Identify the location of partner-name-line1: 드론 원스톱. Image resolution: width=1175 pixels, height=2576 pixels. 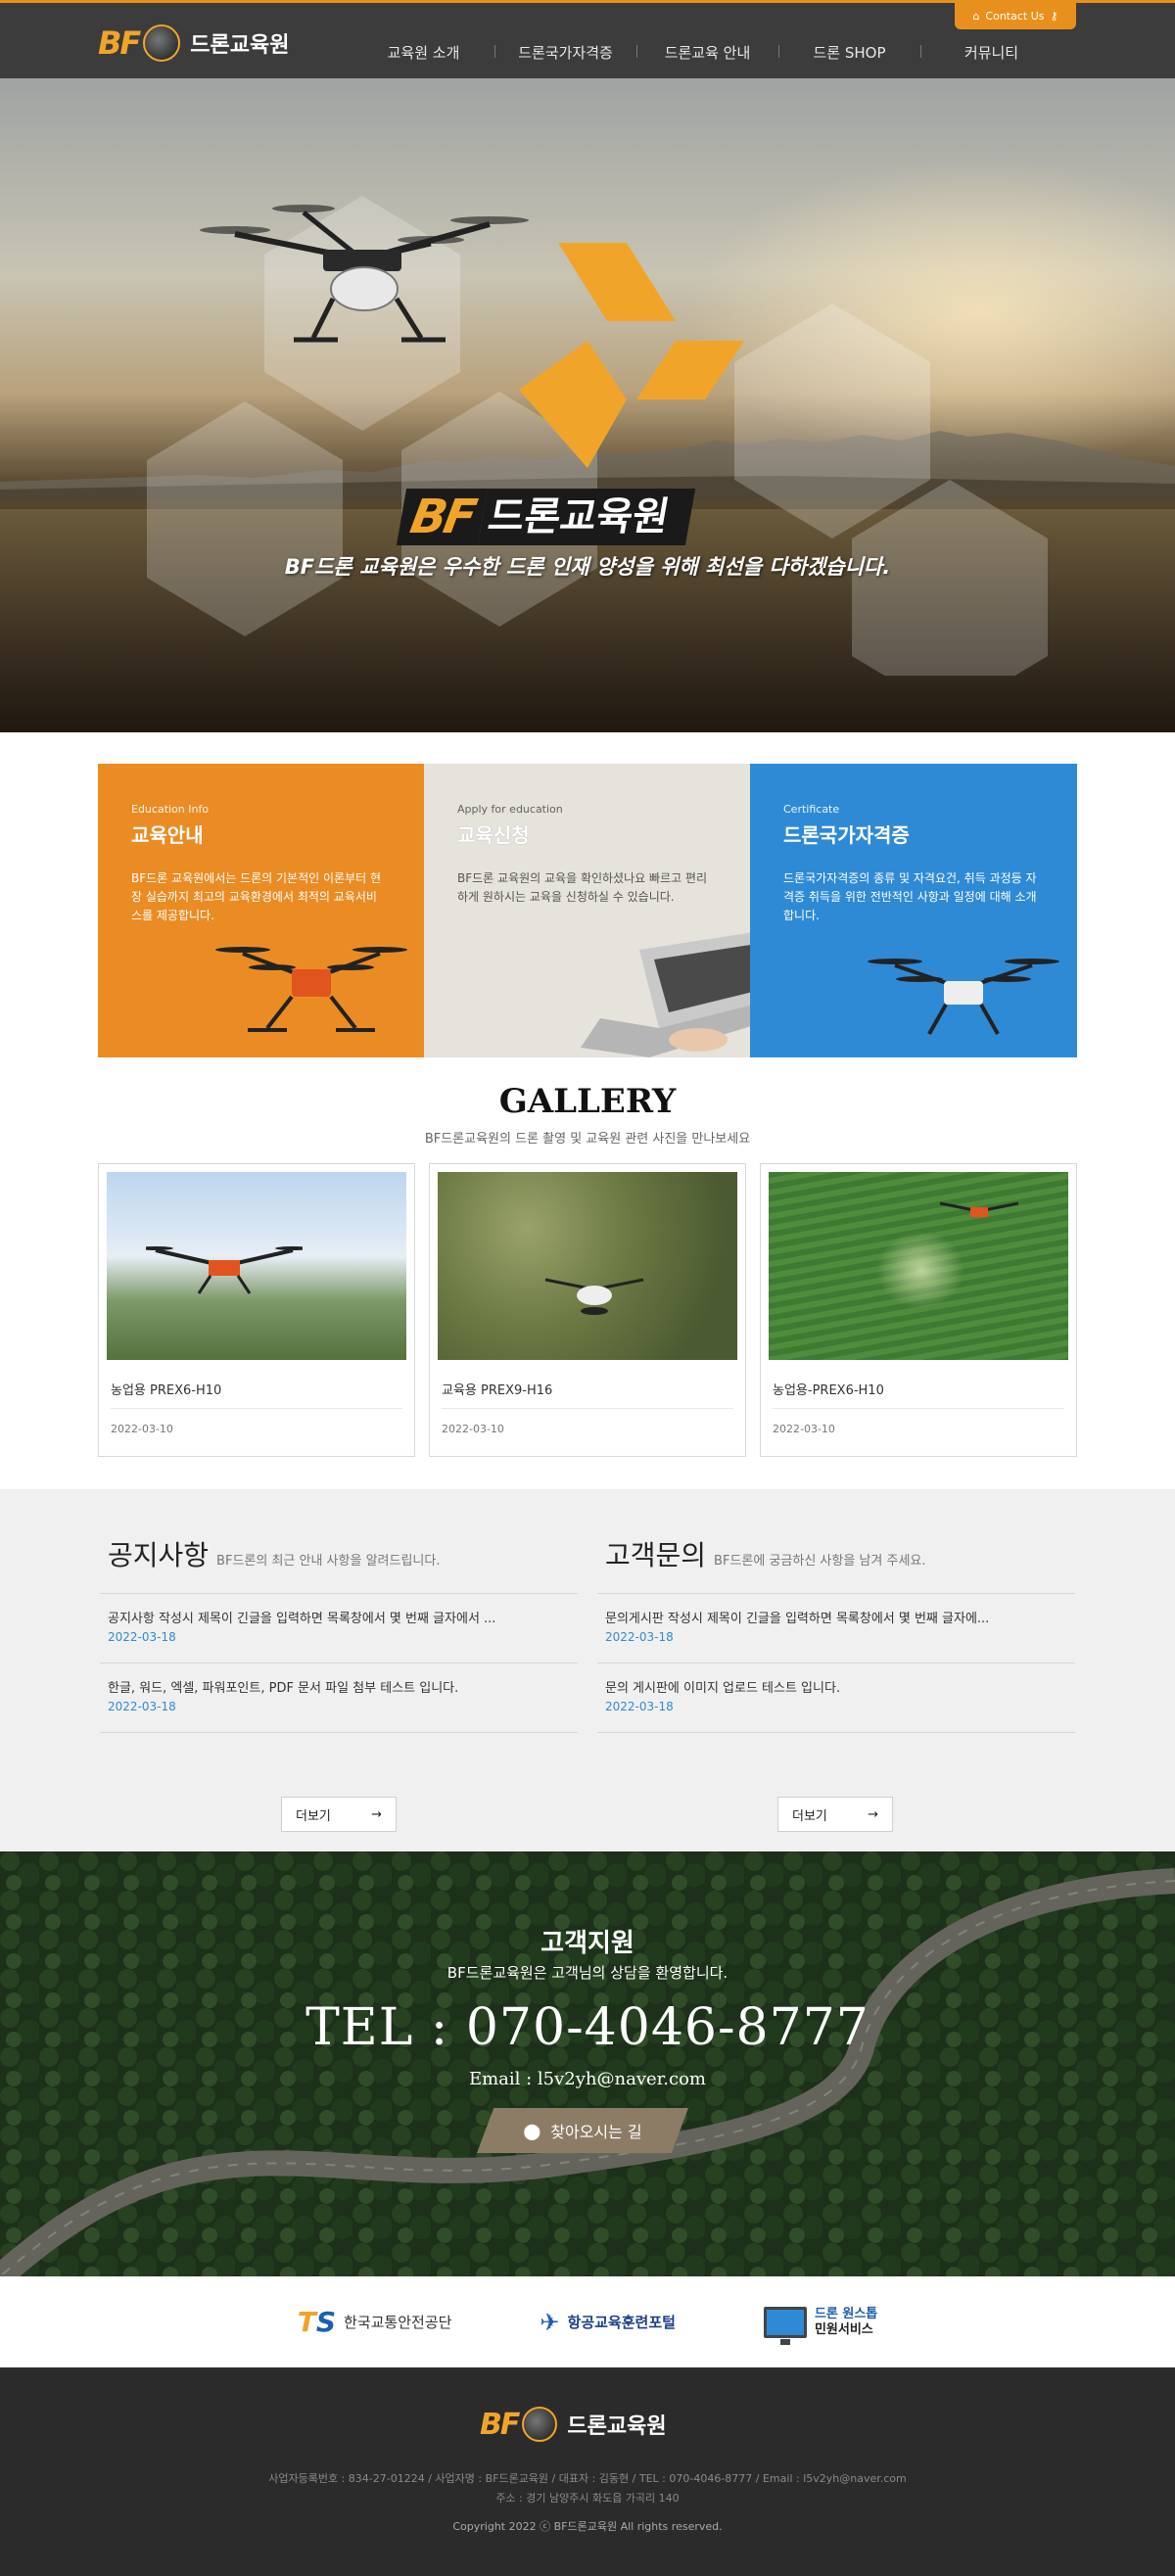
(846, 2313).